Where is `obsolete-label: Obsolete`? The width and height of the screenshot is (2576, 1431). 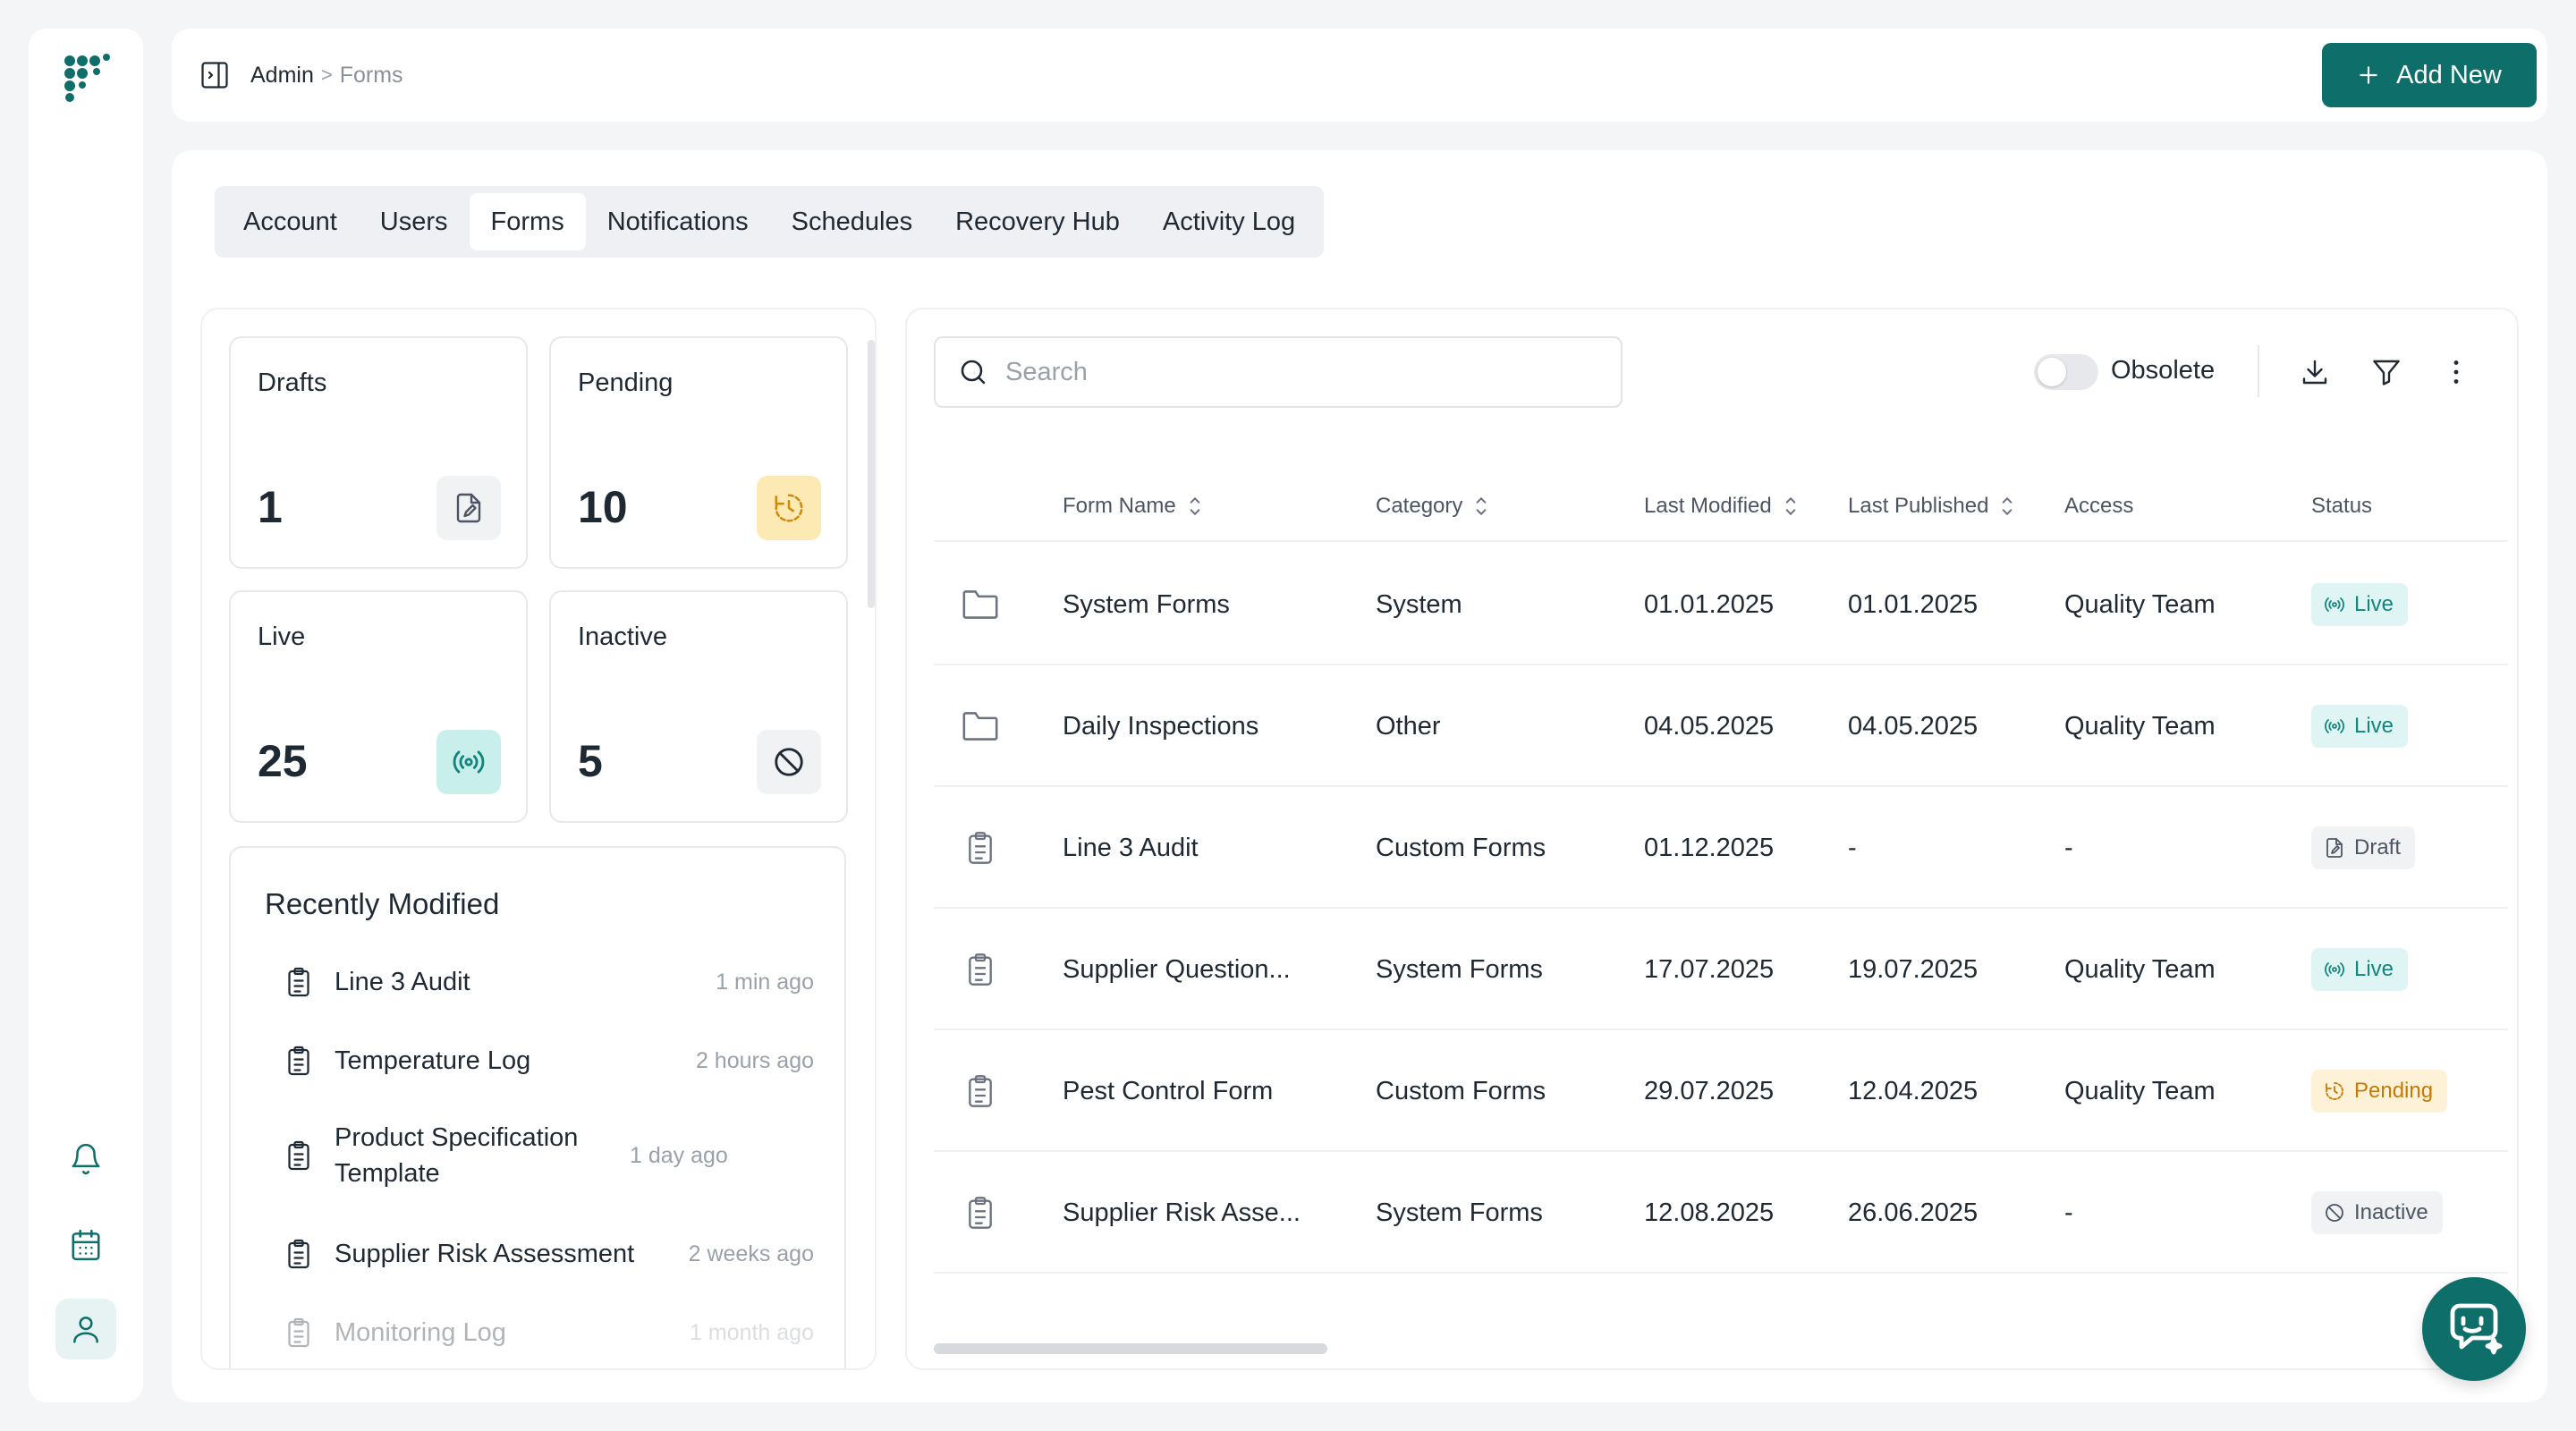
obsolete-label: Obsolete is located at coordinates (2163, 371).